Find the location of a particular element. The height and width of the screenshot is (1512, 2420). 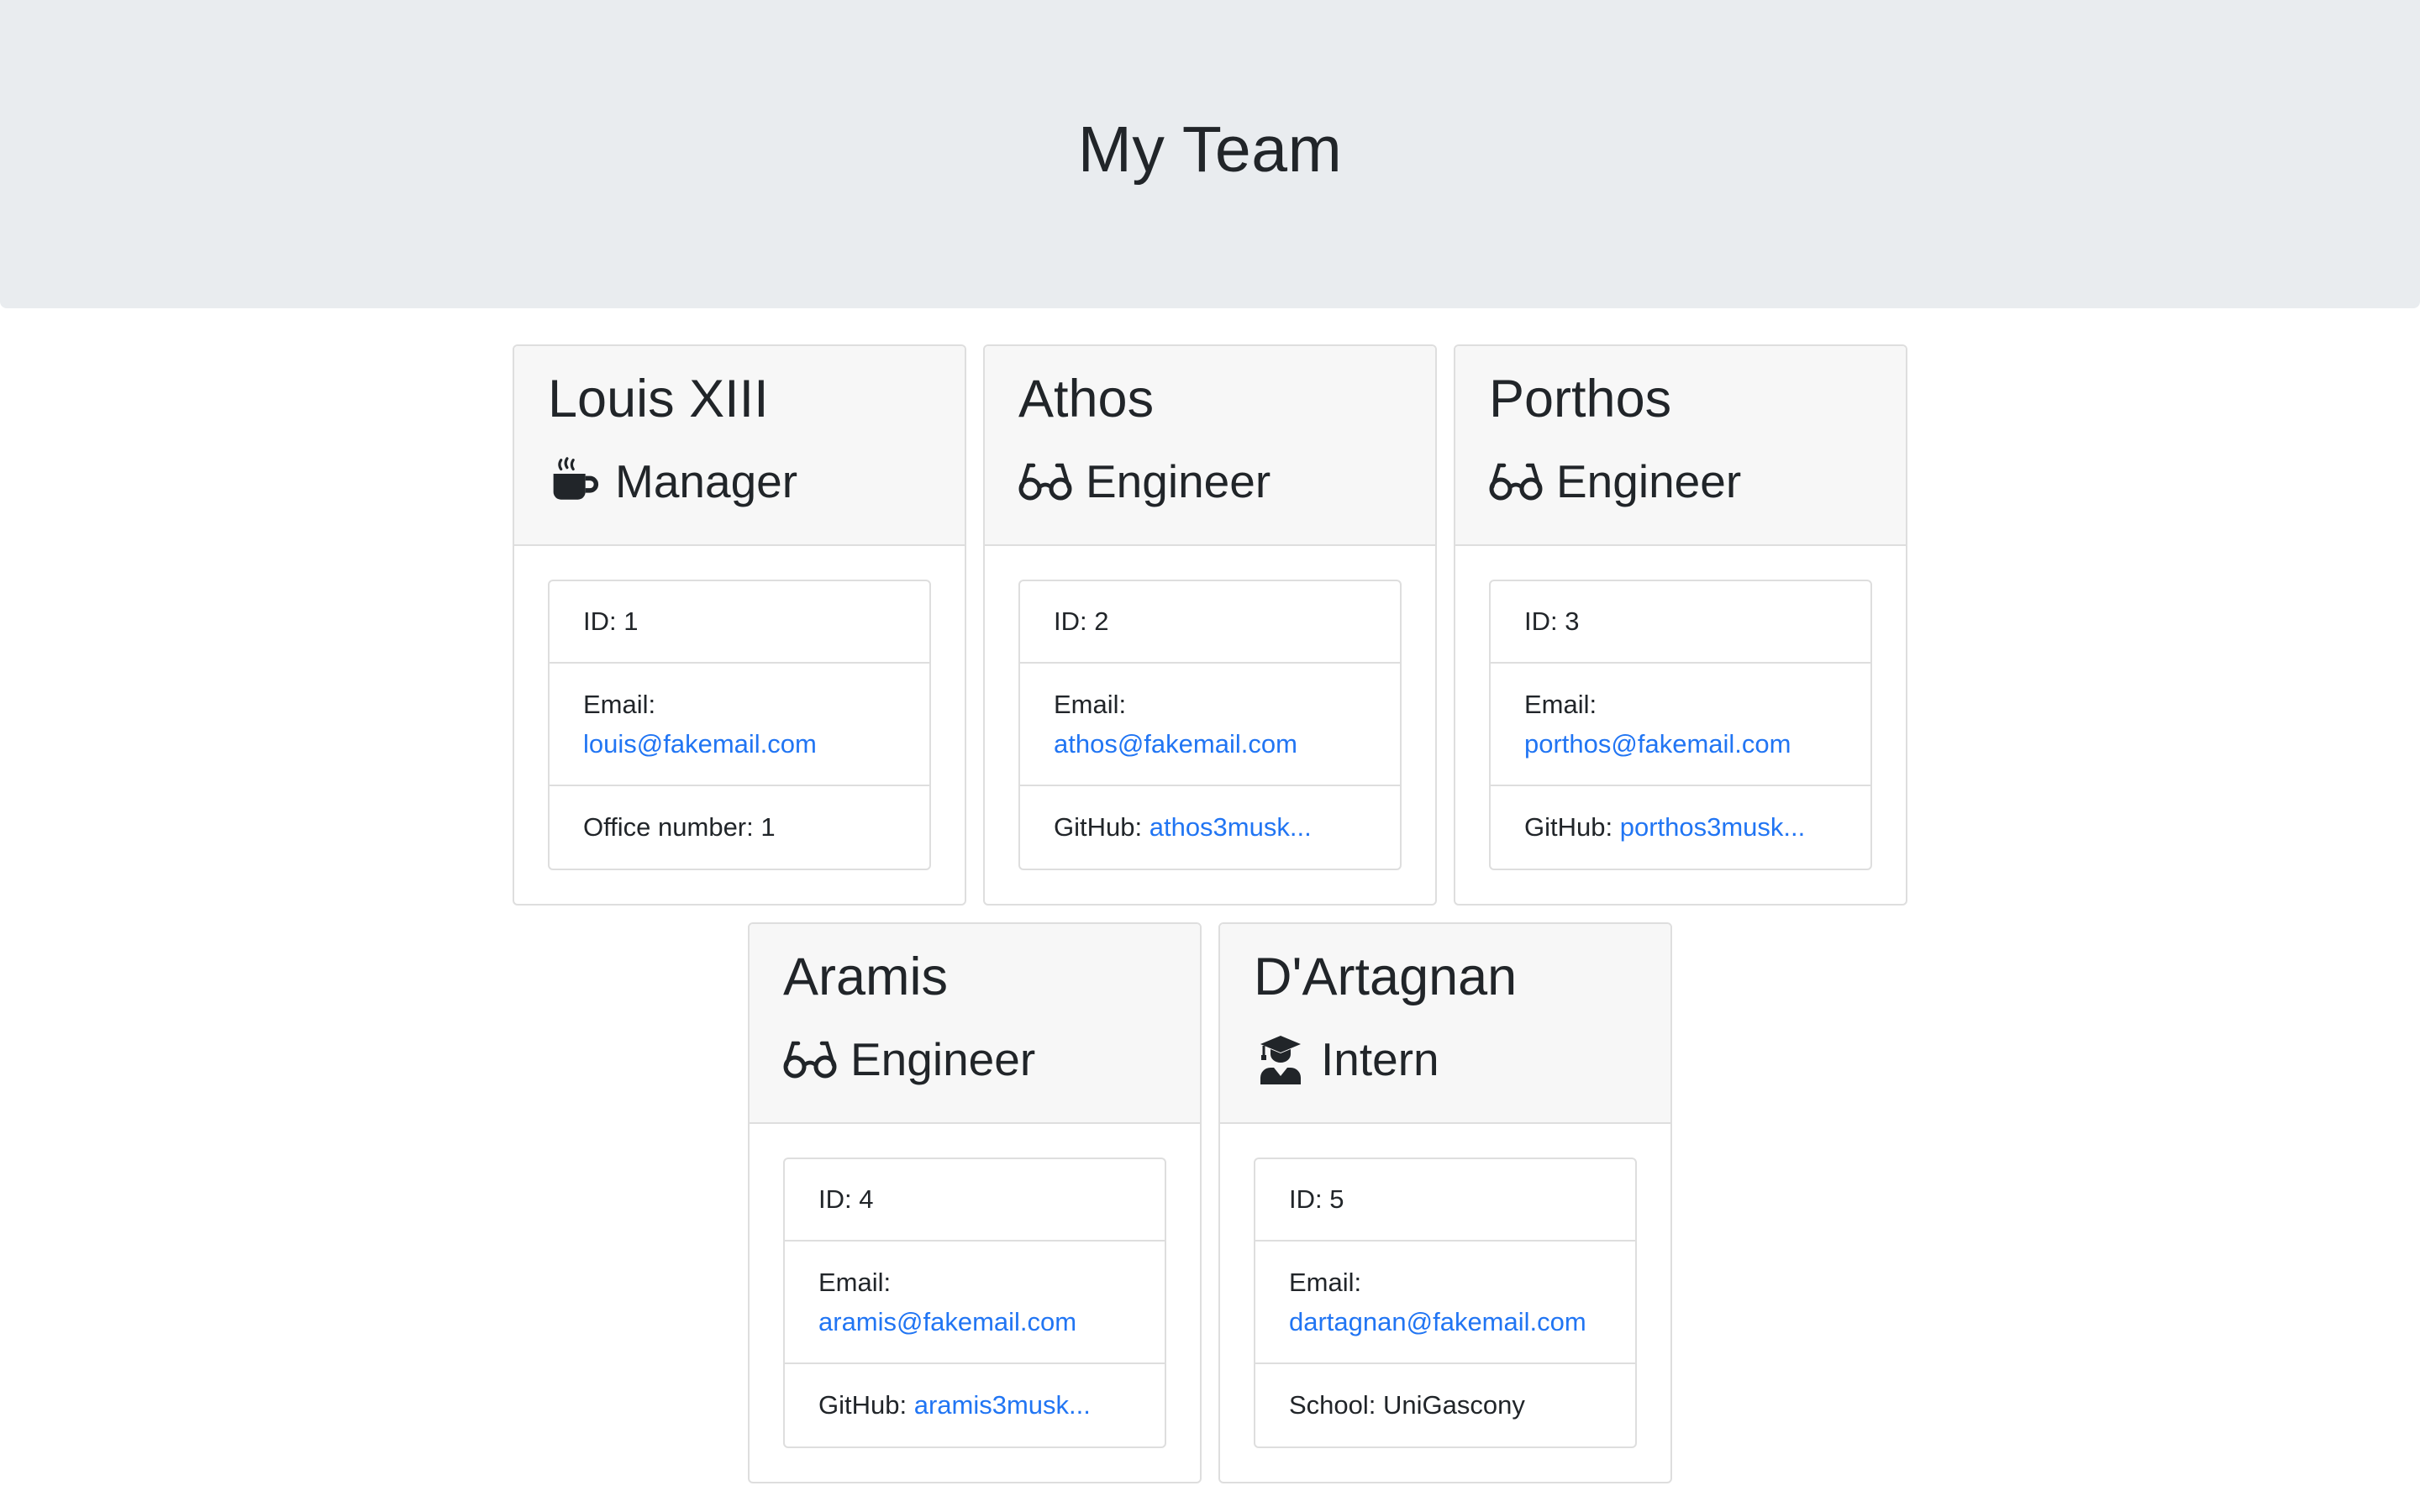

email-link: porthos@fakemail.com is located at coordinates (1657, 744).